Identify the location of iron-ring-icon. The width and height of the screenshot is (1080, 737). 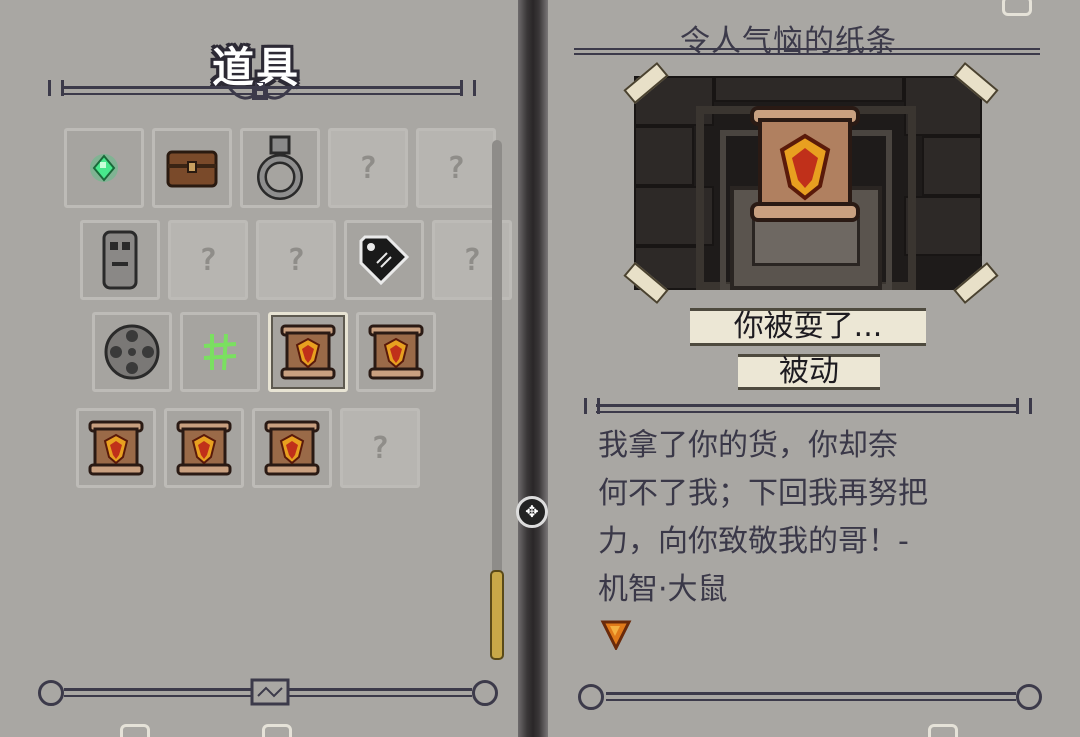
(280, 168).